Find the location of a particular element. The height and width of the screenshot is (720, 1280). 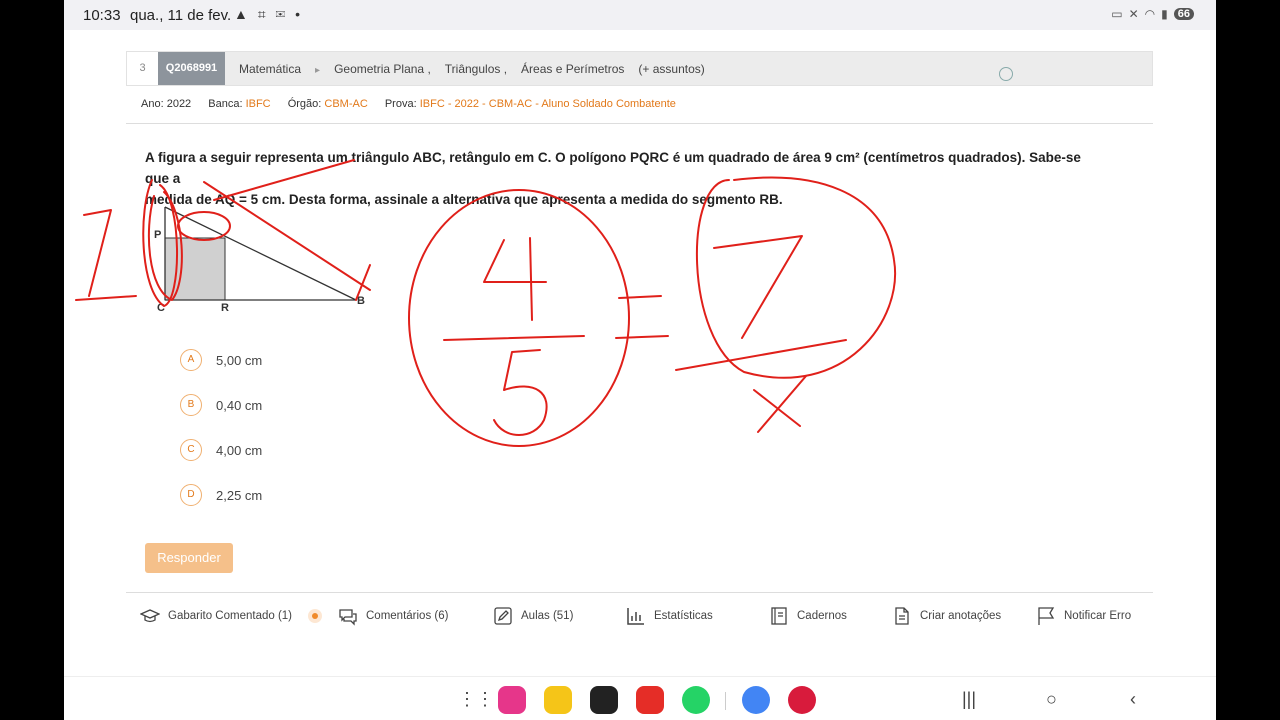

meta-value: IBFC is located at coordinates (258, 104).